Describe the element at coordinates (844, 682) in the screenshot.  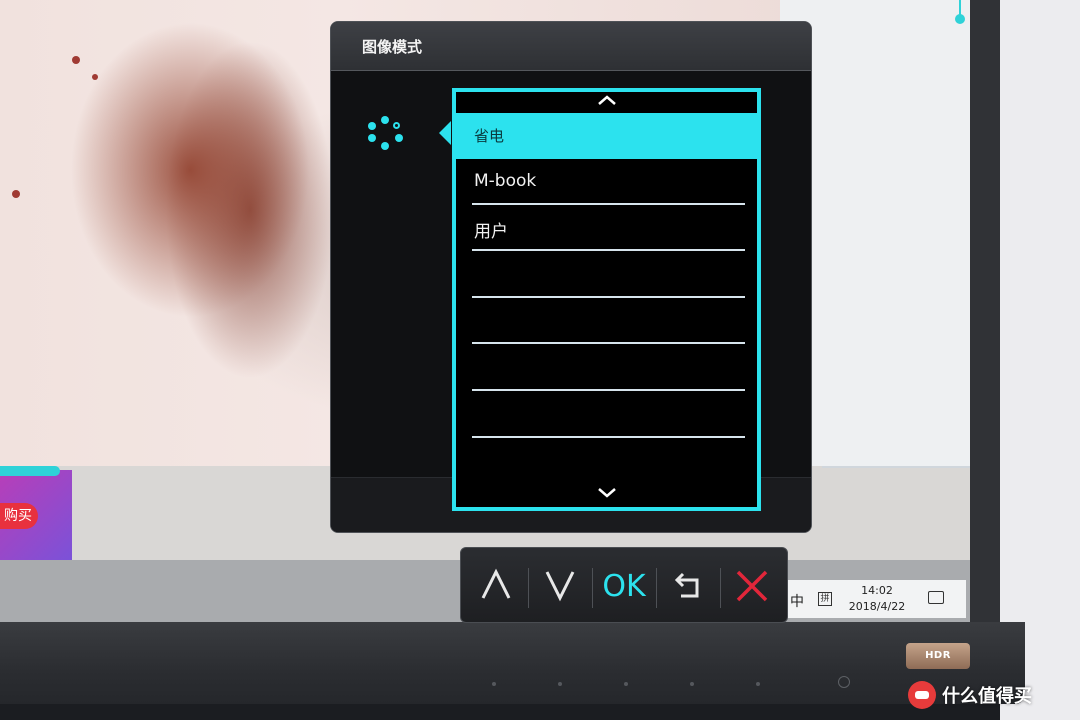
I see `power-icon` at that location.